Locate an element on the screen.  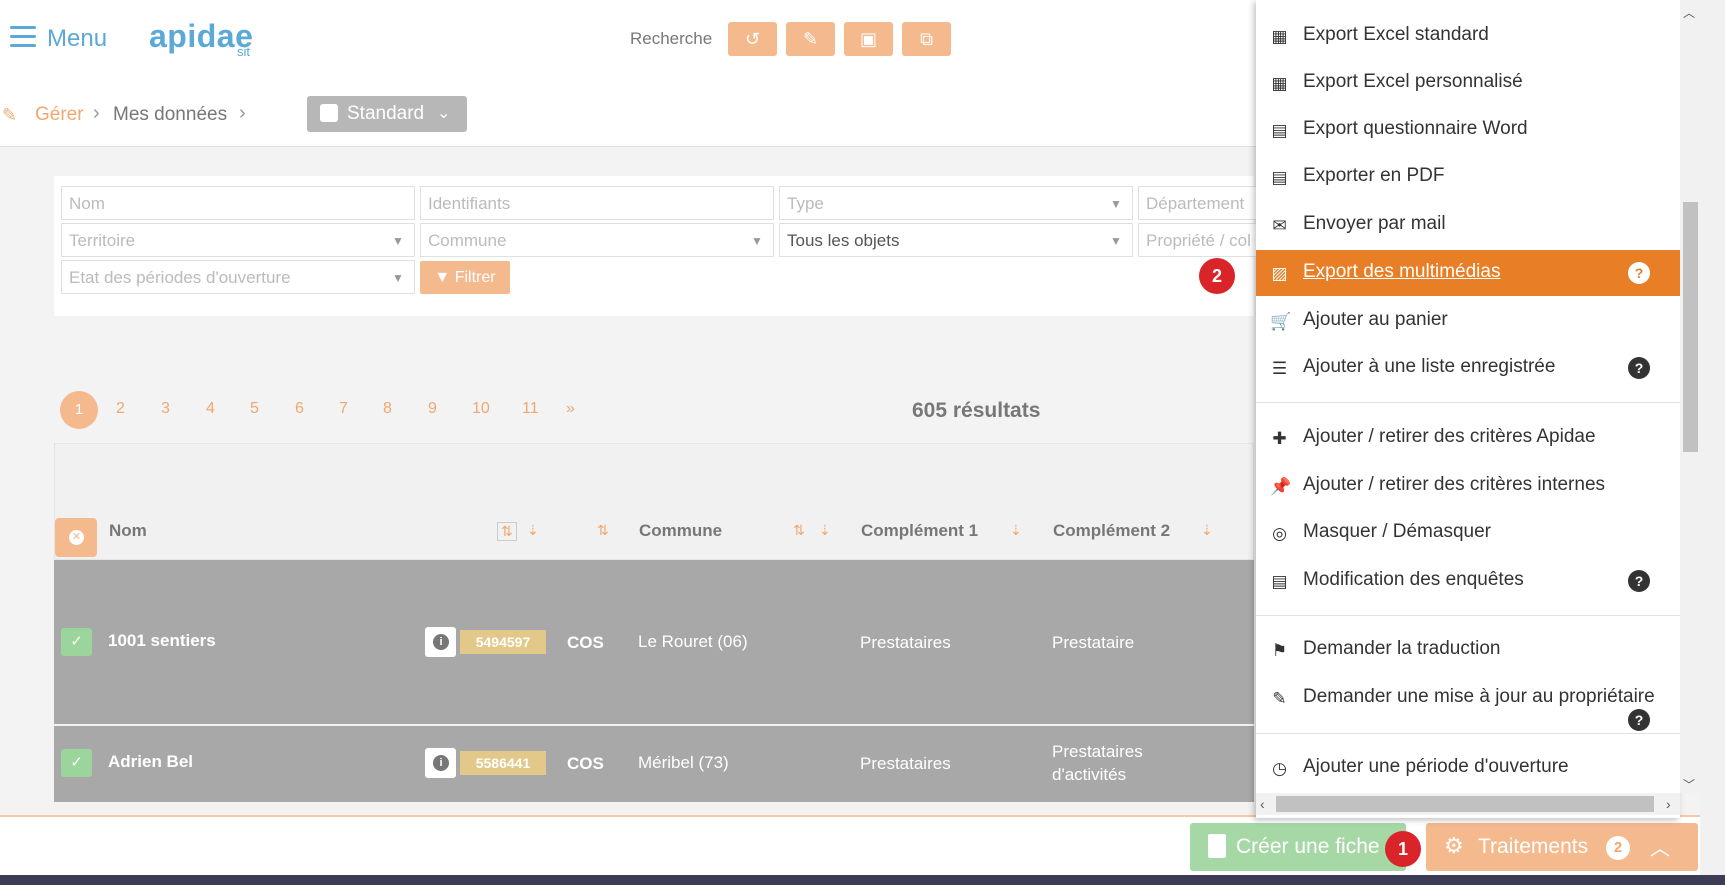
filter-icon: ▼ is located at coordinates (442, 277).